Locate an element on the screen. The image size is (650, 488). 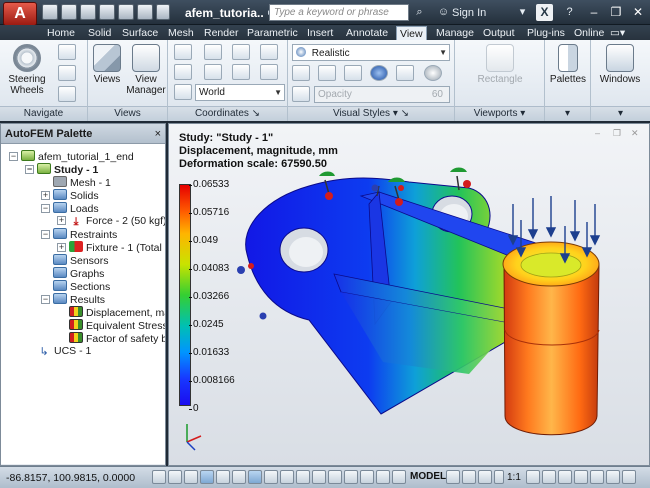
ucs-object-icon is located at coordinates (269, 72).